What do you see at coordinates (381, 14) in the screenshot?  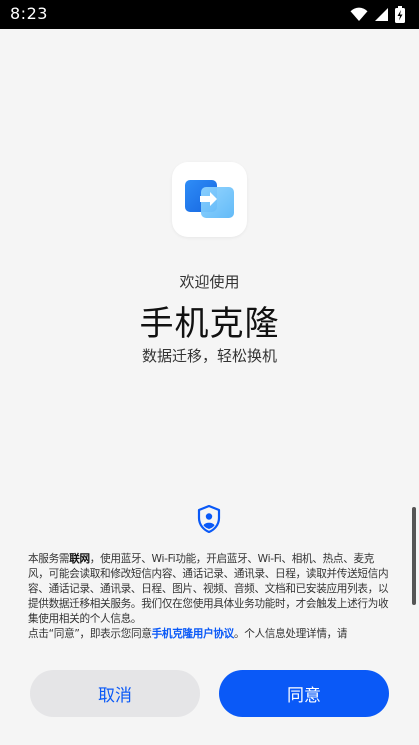 I see `signal-icon` at bounding box center [381, 14].